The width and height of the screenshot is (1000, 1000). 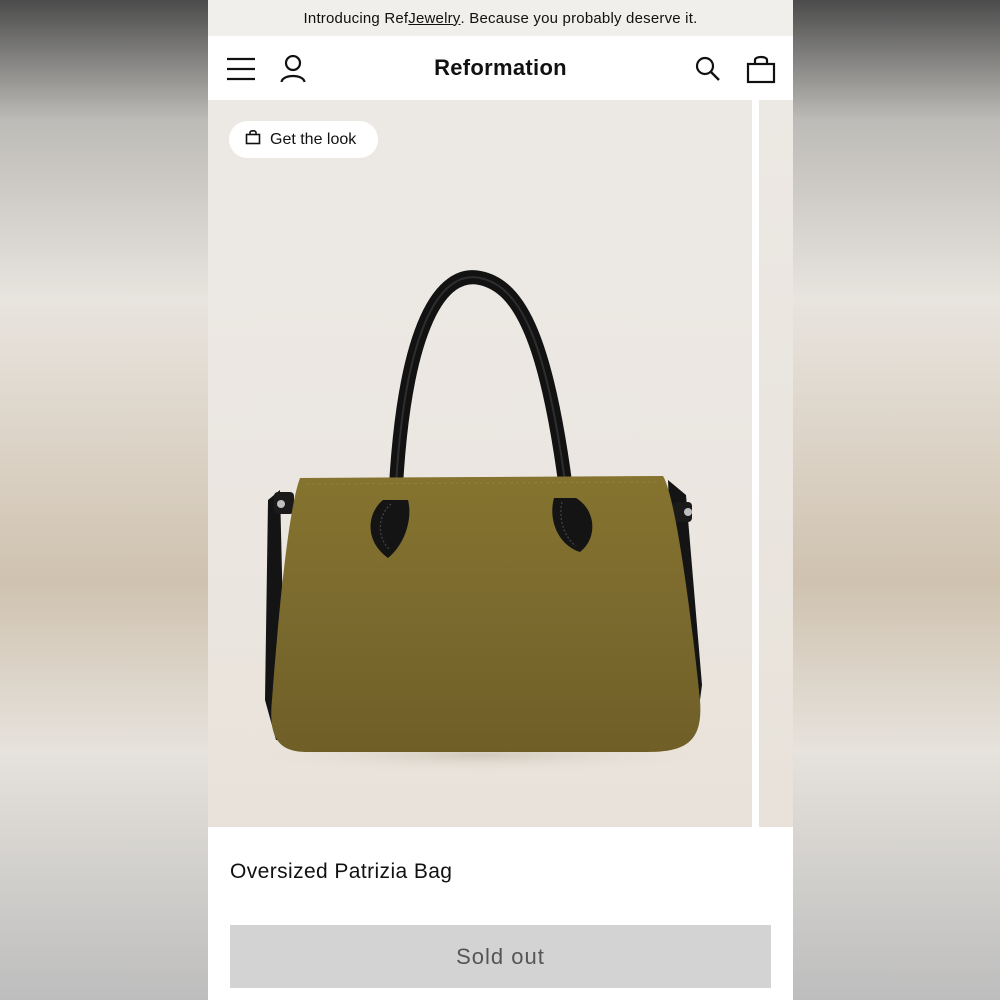 What do you see at coordinates (434, 18) in the screenshot?
I see `promo-jewelry-link: Jewelry` at bounding box center [434, 18].